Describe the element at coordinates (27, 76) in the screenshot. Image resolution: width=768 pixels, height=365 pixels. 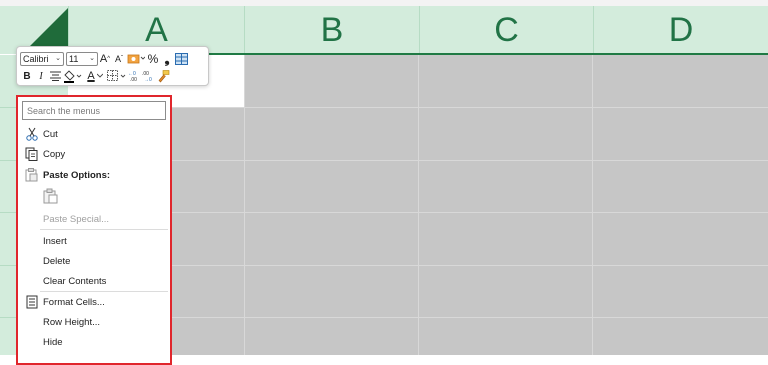
I see `bold-button: B` at that location.